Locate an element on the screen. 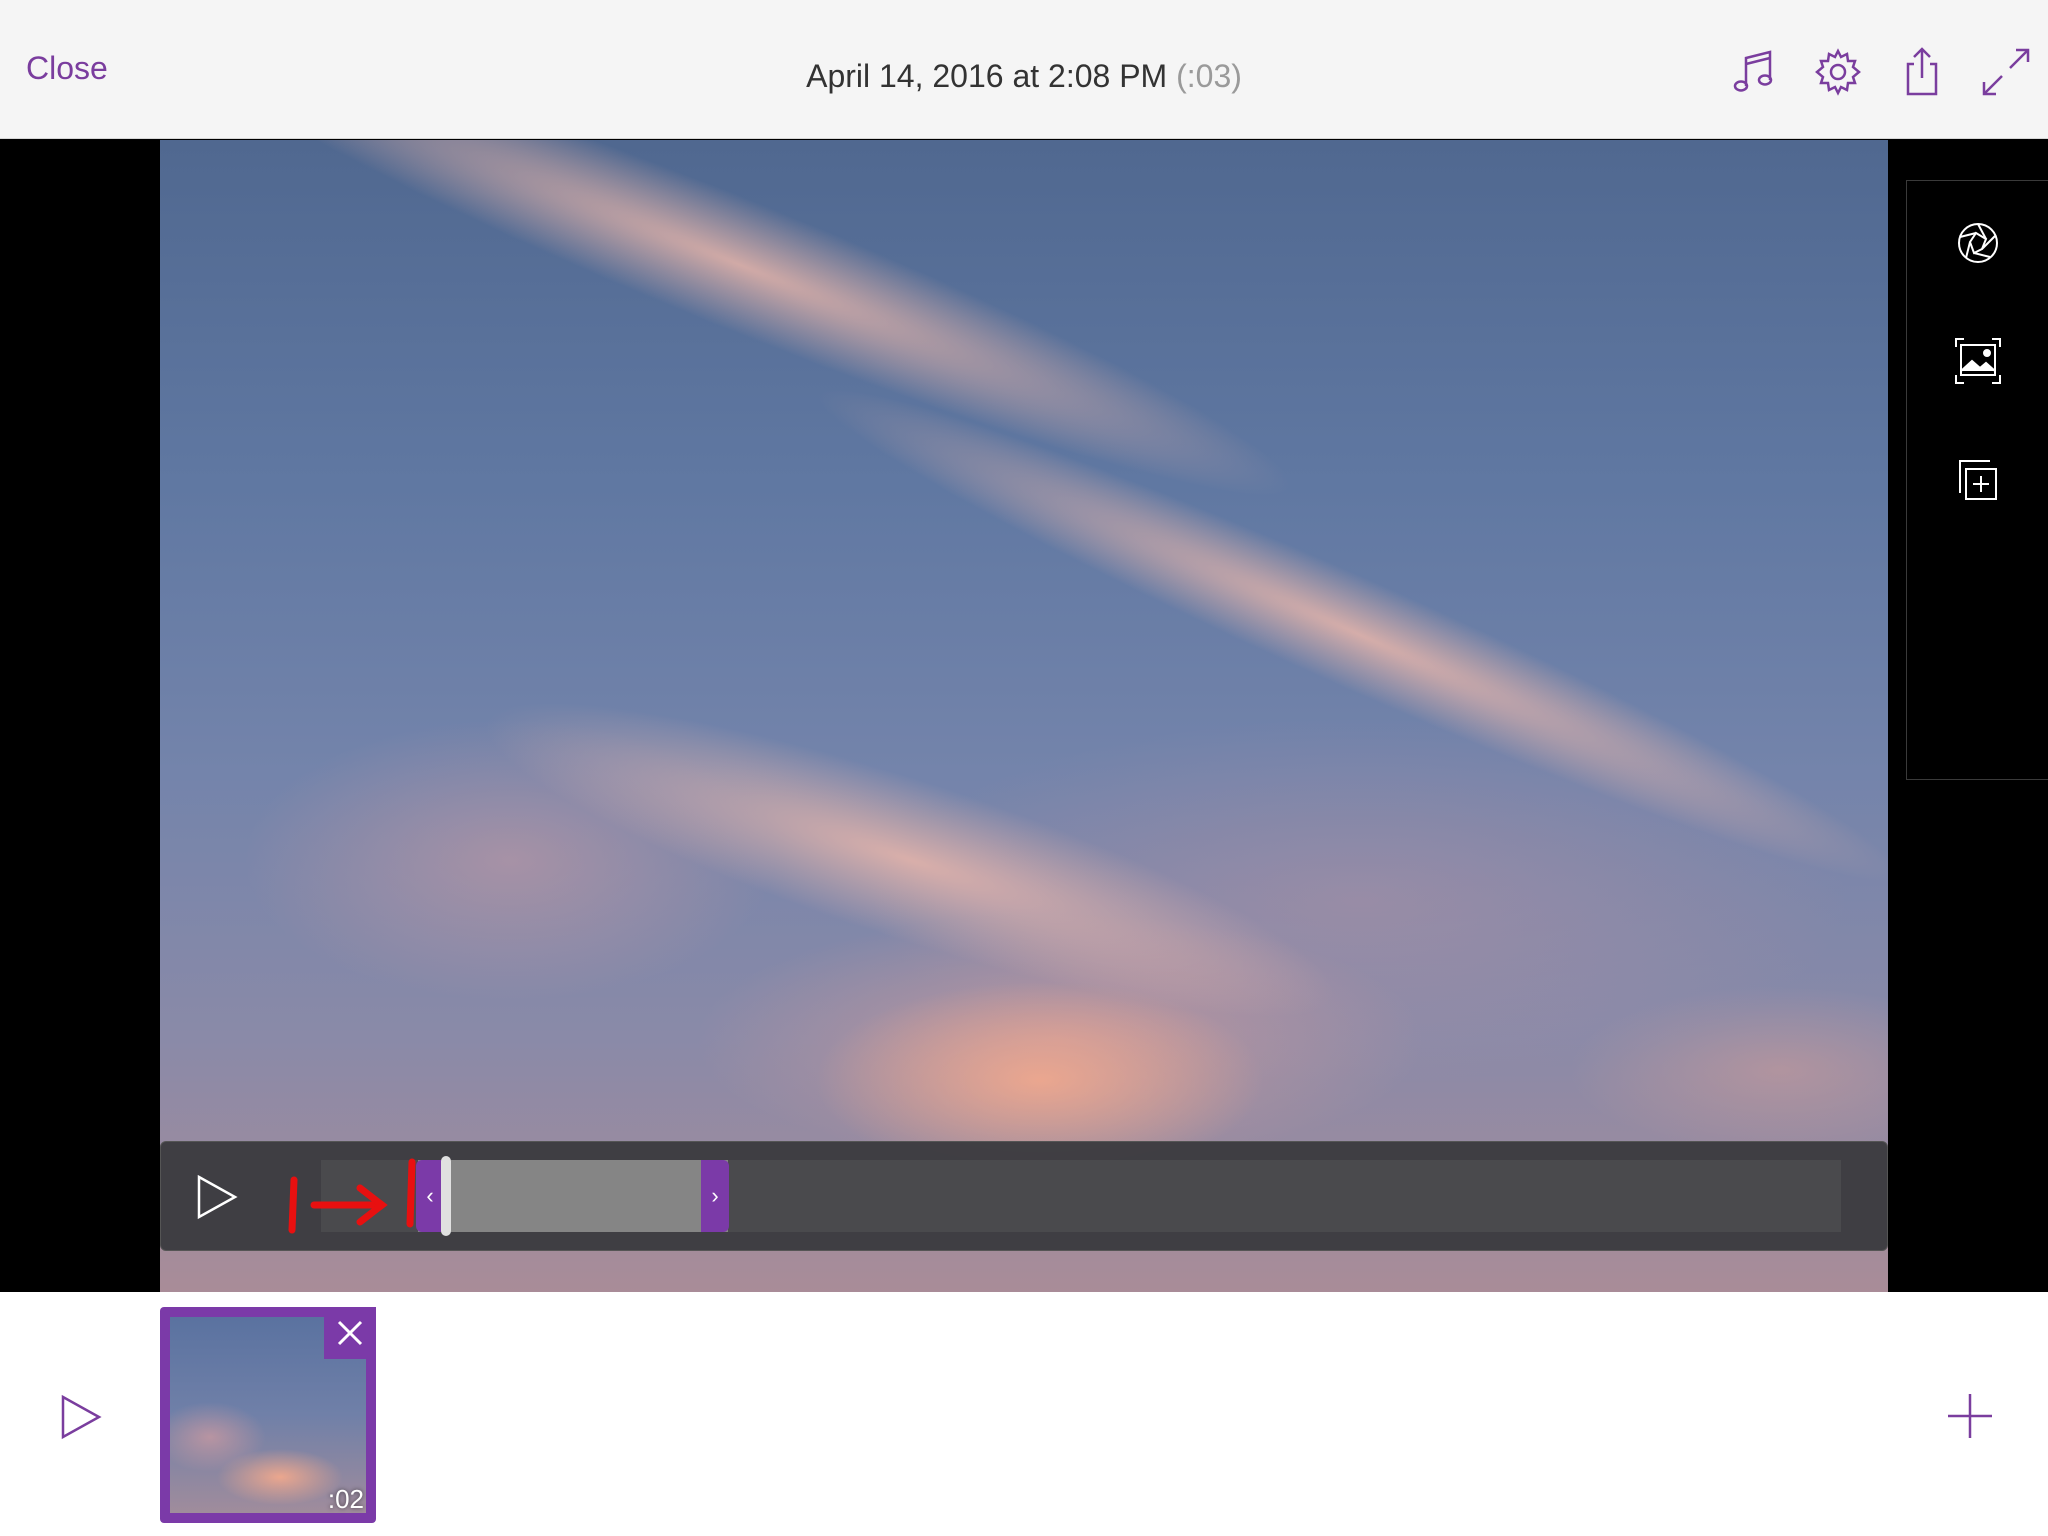 This screenshot has width=2048, height=1536. clip-remove-button is located at coordinates (350, 1333).